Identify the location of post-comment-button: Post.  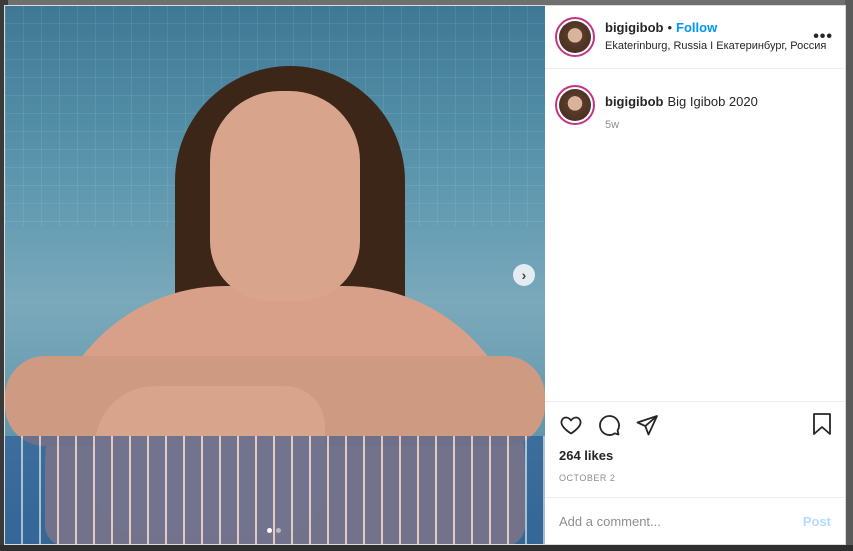
(817, 521).